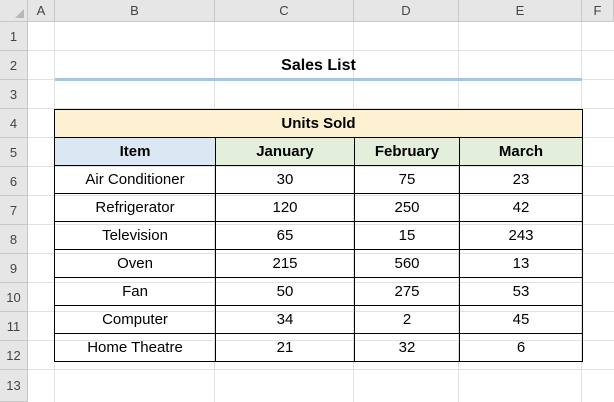 This screenshot has width=614, height=402. Describe the element at coordinates (285, 207) in the screenshot. I see `table-cell: 120` at that location.